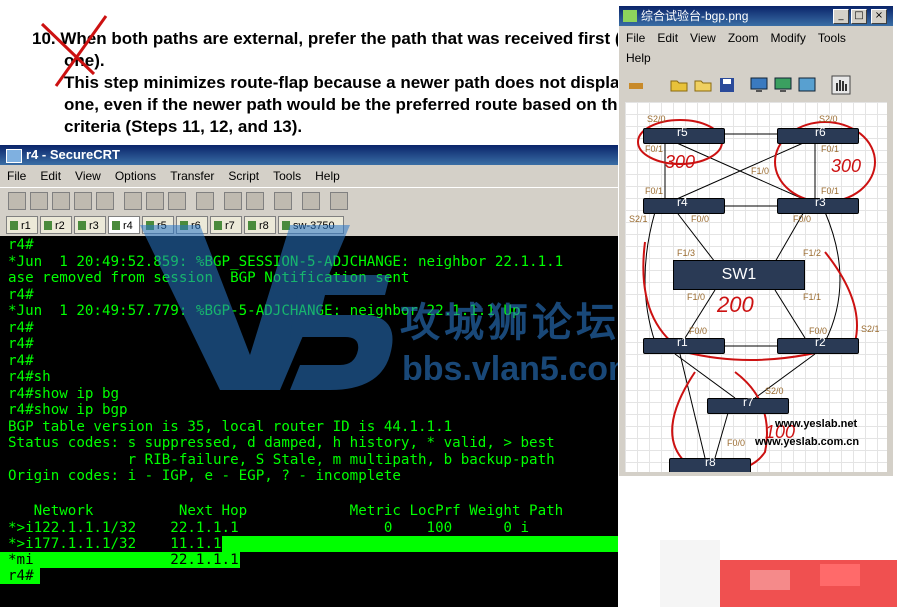  Describe the element at coordinates (710, 462) in the screenshot. I see `router-label: r8` at that location.